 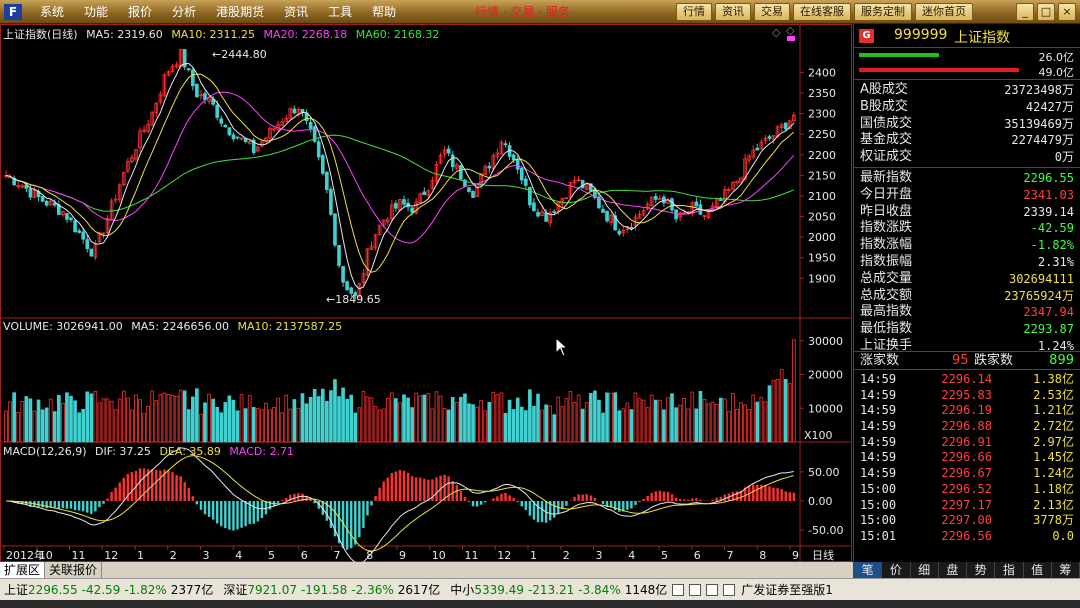 What do you see at coordinates (305, 34) in the screenshot?
I see `ma20-legend: MA20: 2268.18` at bounding box center [305, 34].